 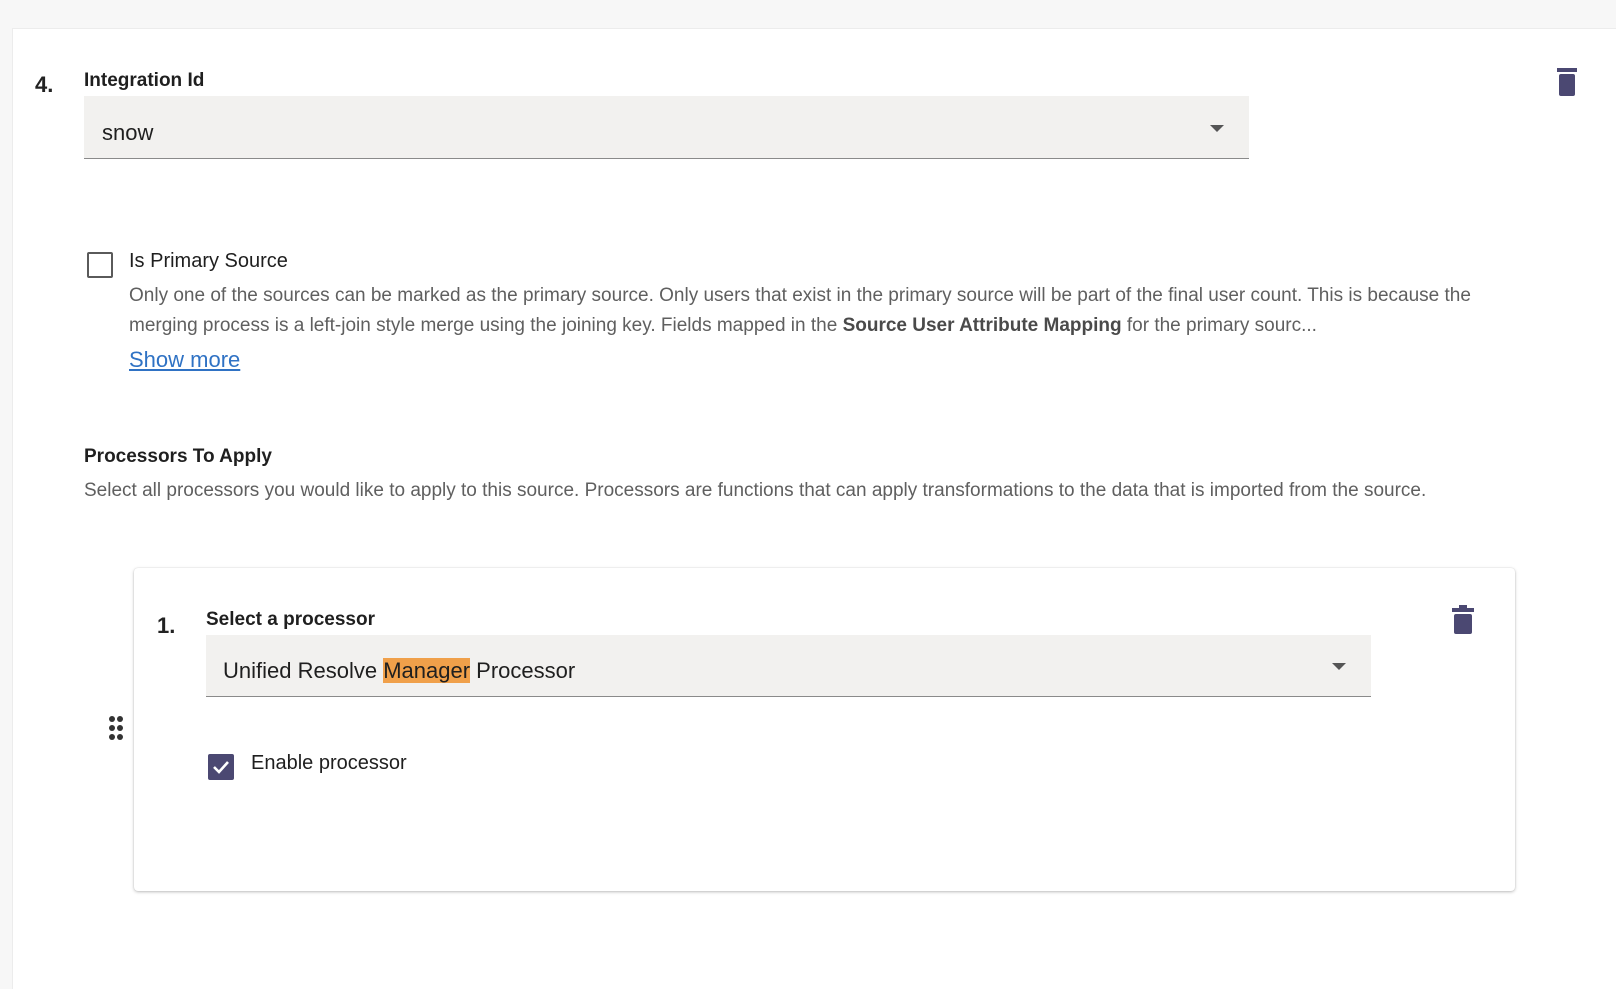 I want to click on select-processor-label: Select a processor, so click(x=290, y=619).